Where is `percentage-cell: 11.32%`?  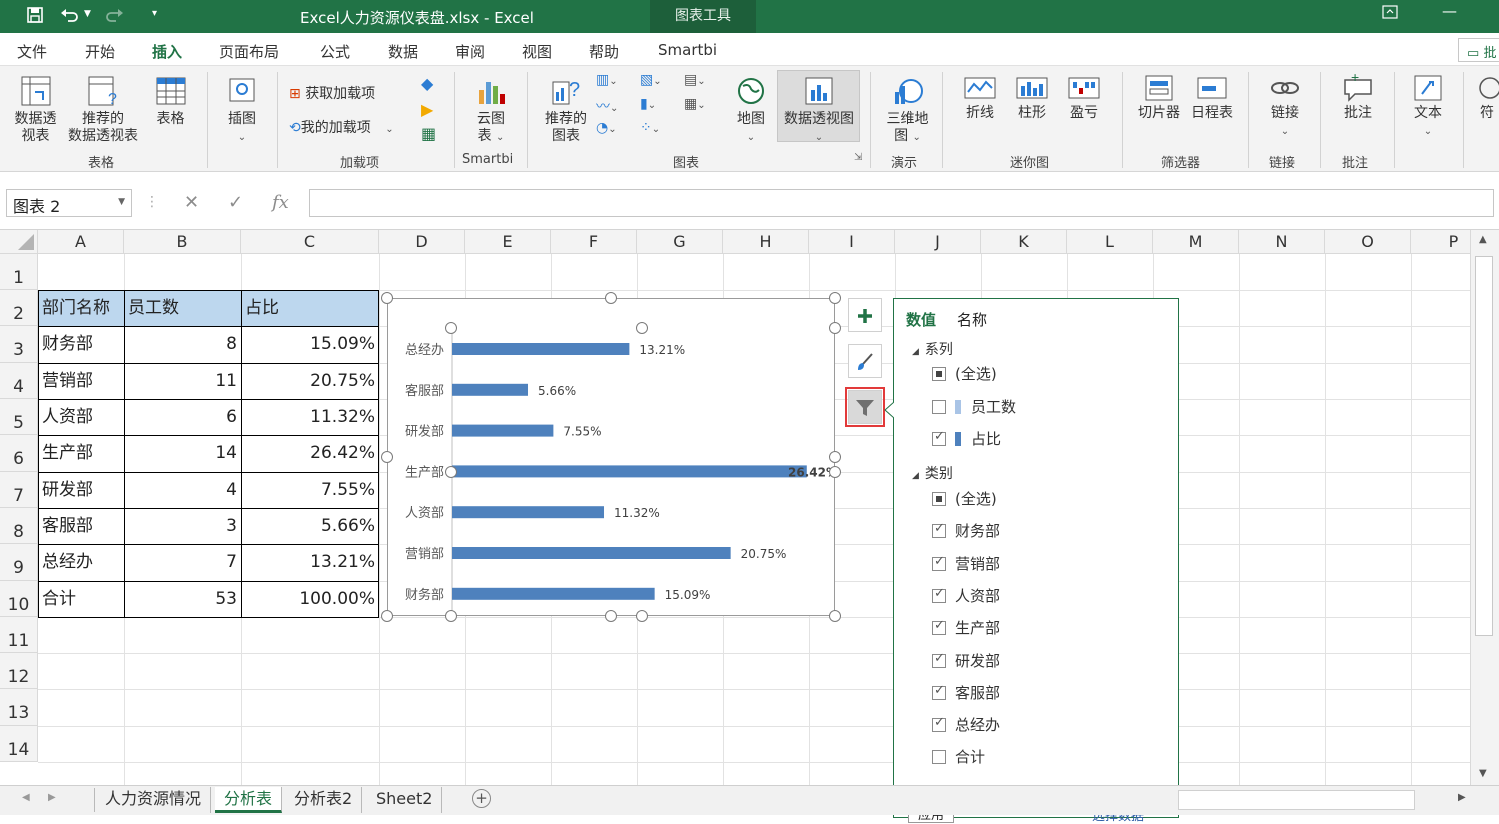
percentage-cell: 11.32% is located at coordinates (310, 417).